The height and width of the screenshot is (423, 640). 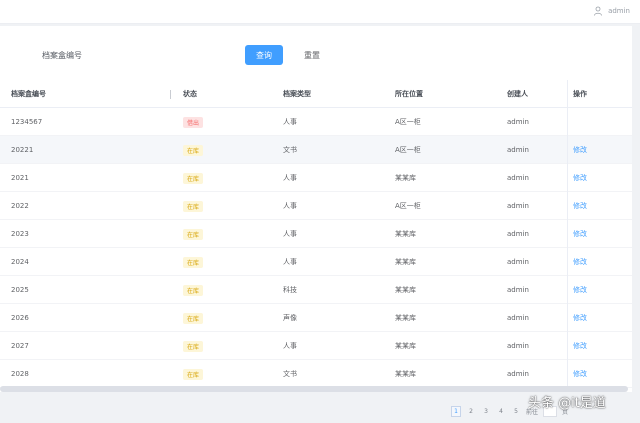 What do you see at coordinates (86, 262) in the screenshot?
I see `cell-code: 2024` at bounding box center [86, 262].